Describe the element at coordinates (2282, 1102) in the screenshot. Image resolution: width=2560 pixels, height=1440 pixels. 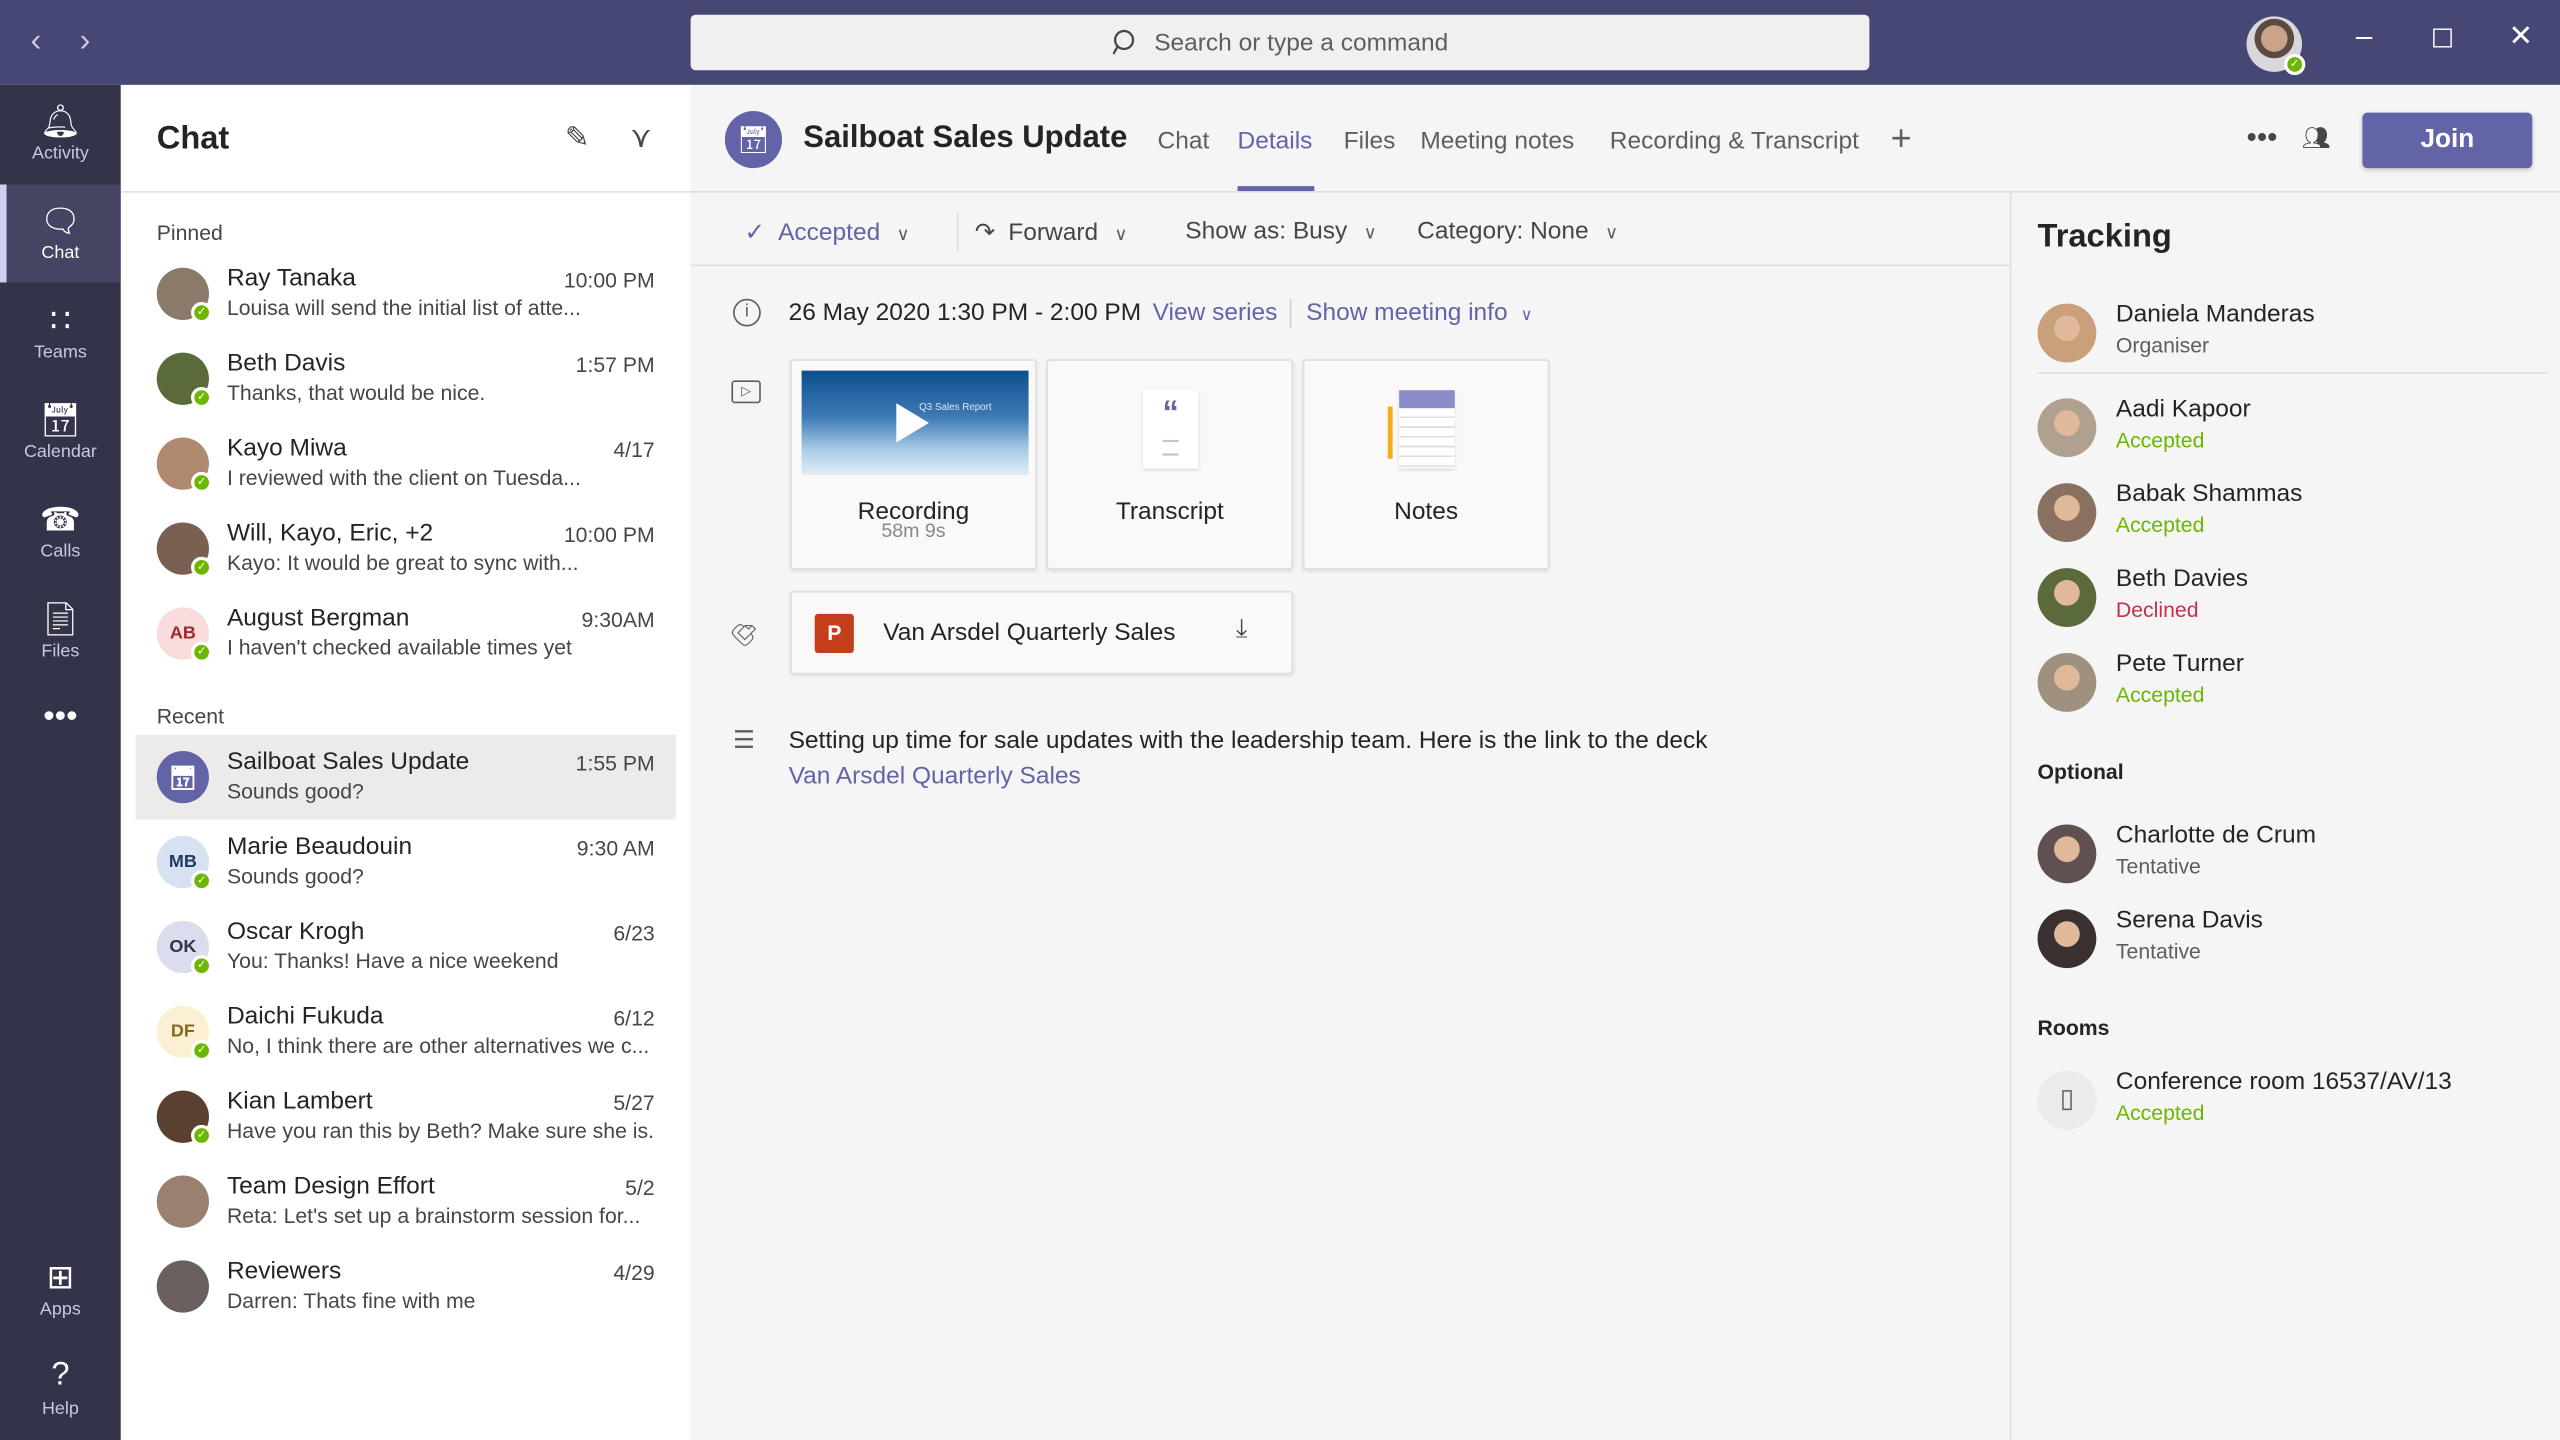
I see `room-item: ▯ Conference room 16537/AV/13 Accepted` at that location.